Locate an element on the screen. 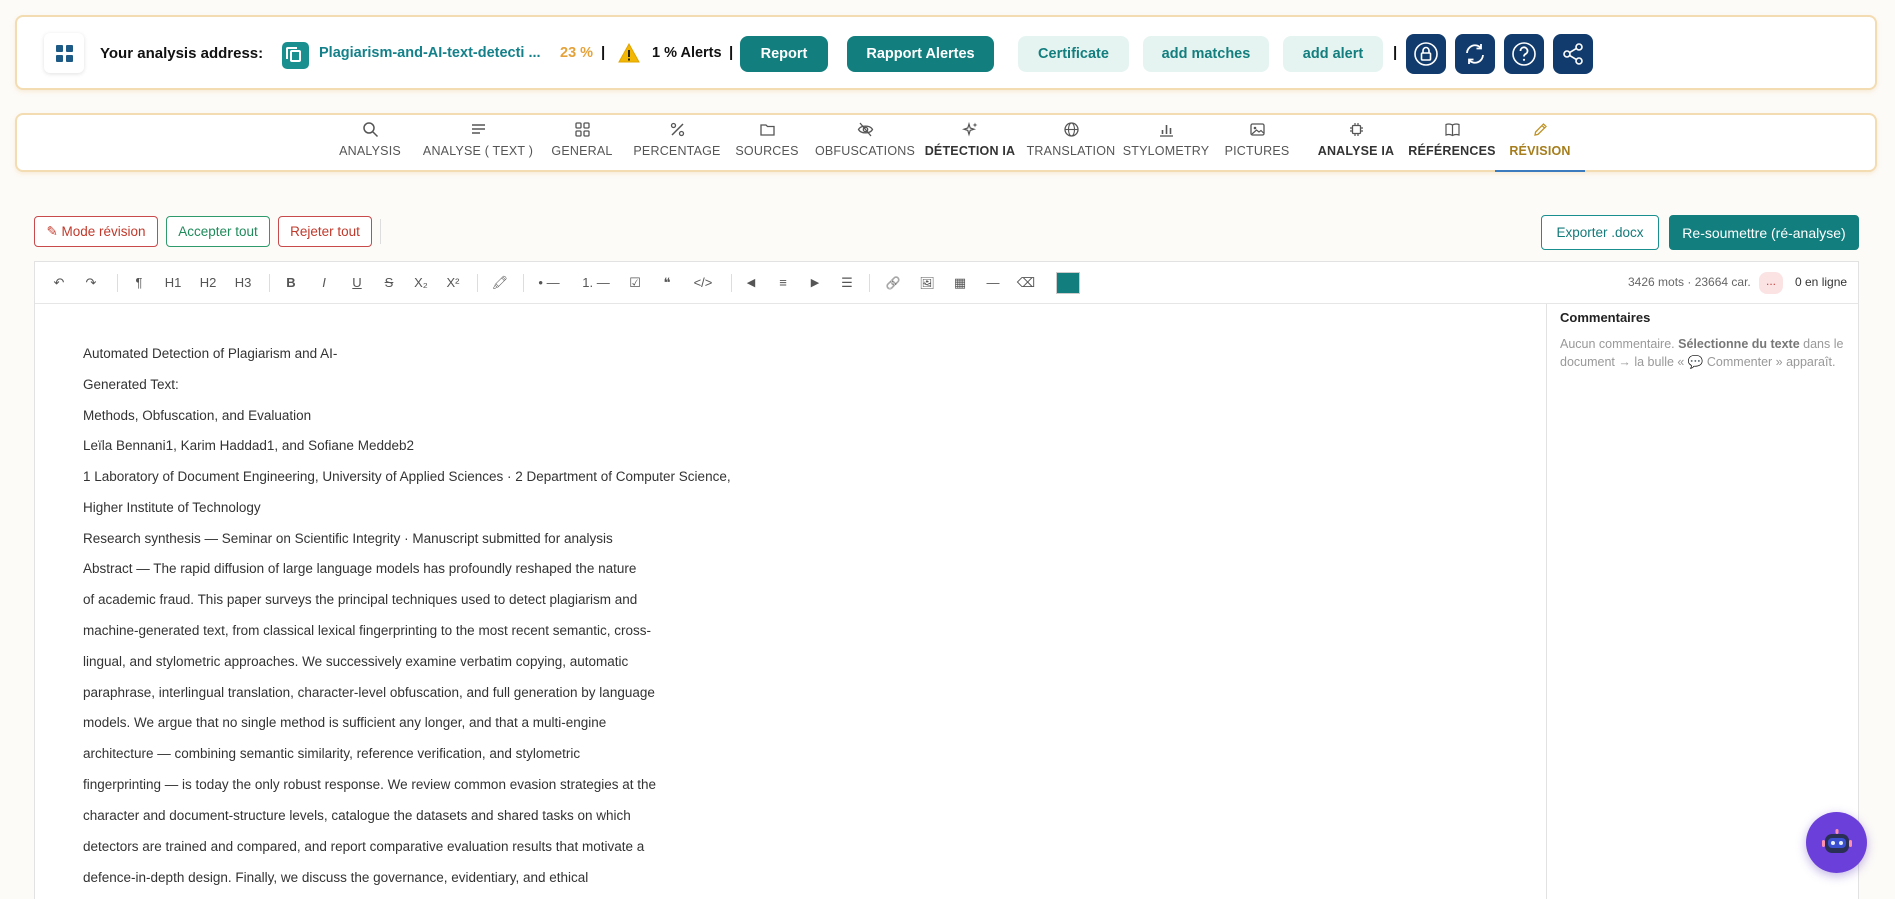  tab-detection-ia: DÉTECTION IA is located at coordinates (970, 143).